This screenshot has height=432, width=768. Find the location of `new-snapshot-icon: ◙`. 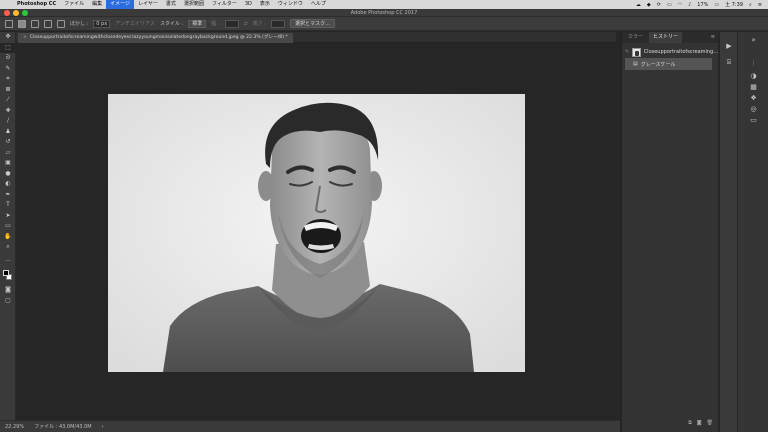

new-snapshot-icon: ◙ is located at coordinates (699, 425).